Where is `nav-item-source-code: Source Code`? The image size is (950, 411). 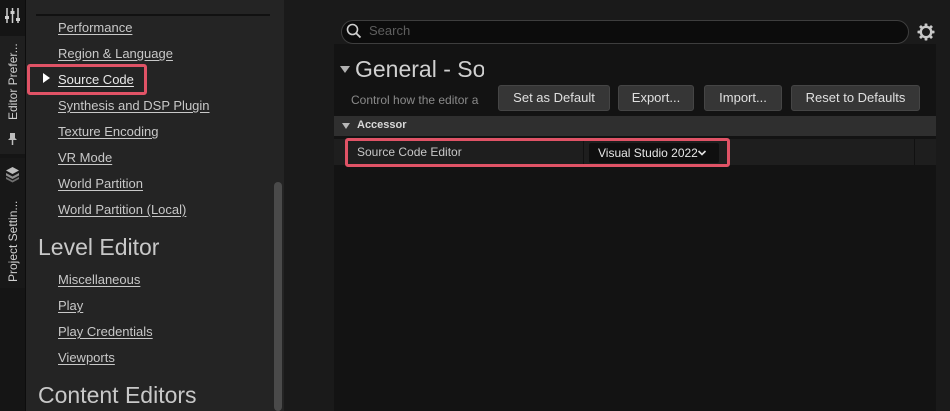
nav-item-source-code: Source Code is located at coordinates (96, 79).